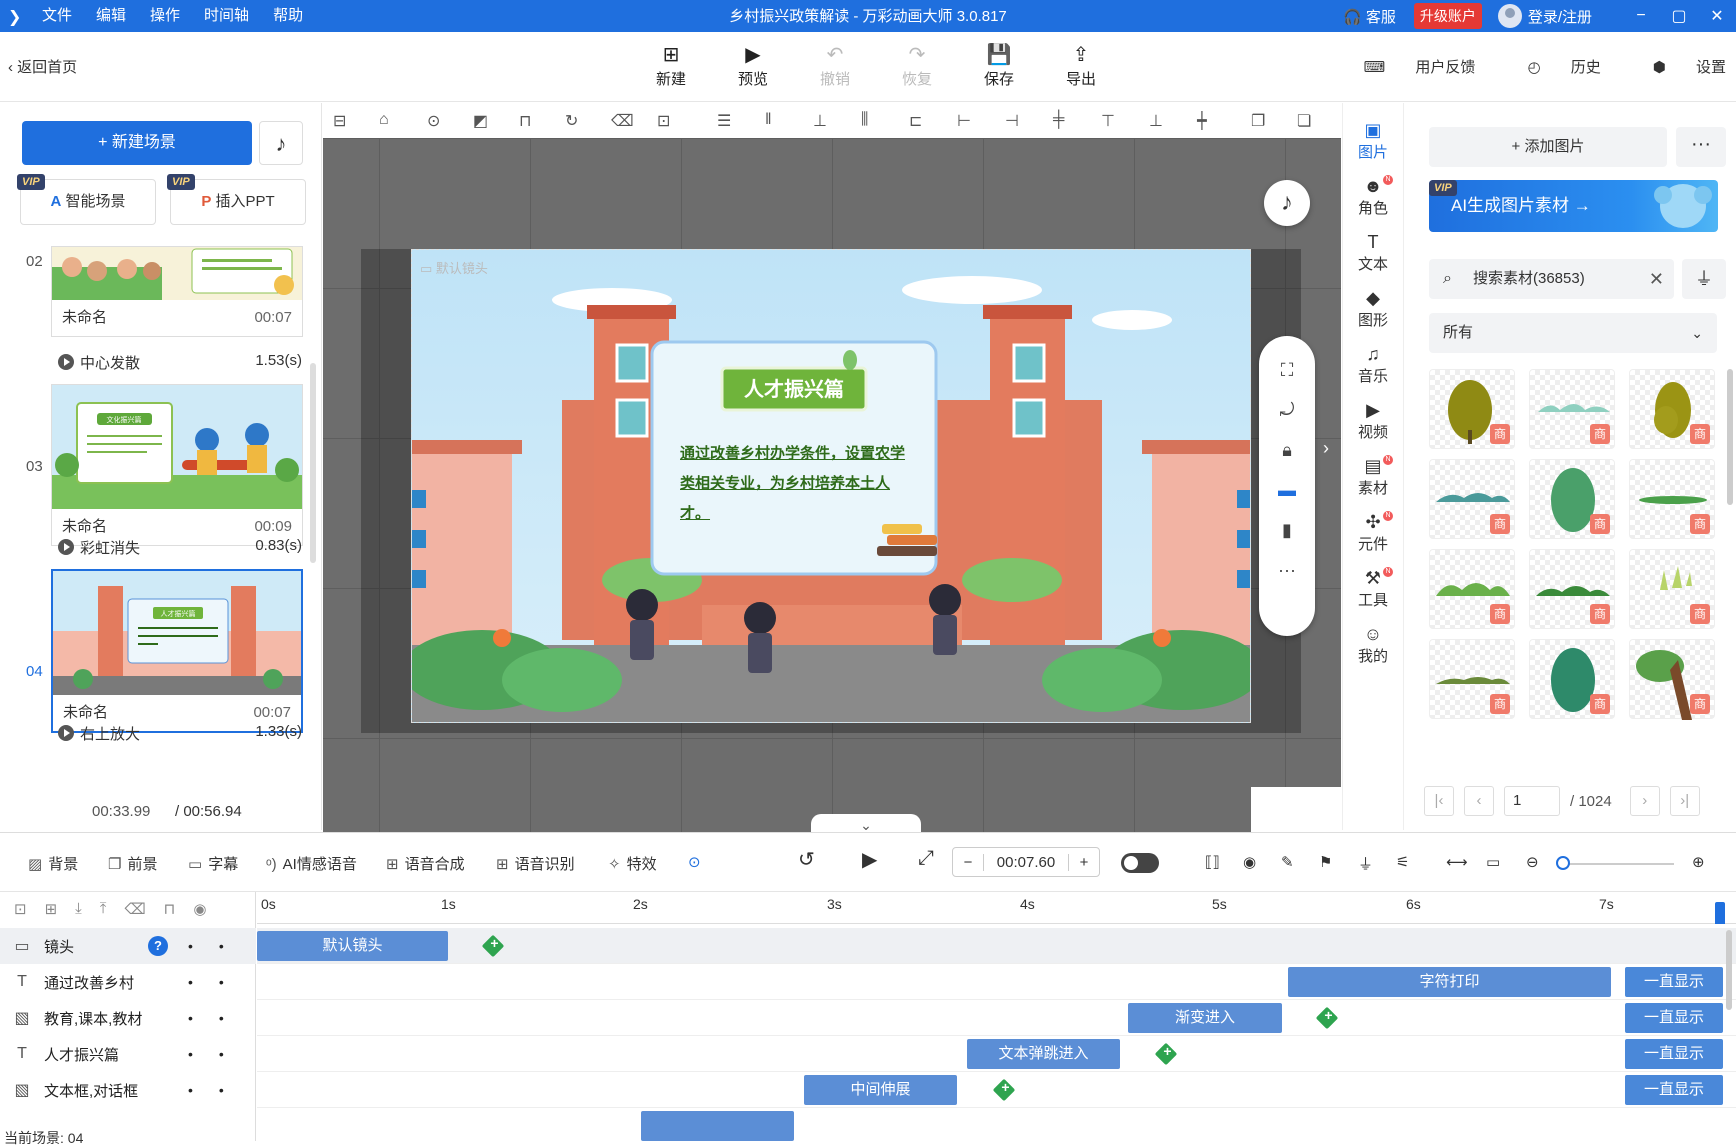 The image size is (1736, 1148). Describe the element at coordinates (1447, 16) in the screenshot. I see `upgrade-account-button: 升级账户` at that location.